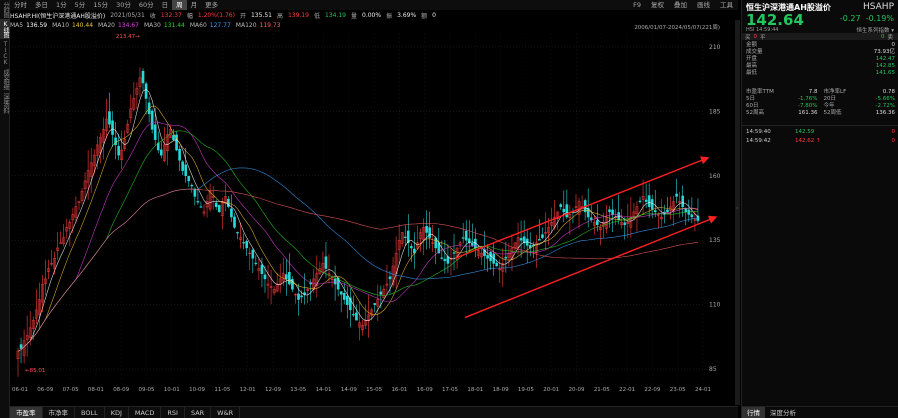 Image resolution: width=898 pixels, height=418 pixels. Describe the element at coordinates (885, 106) in the screenshot. I see `metric-value: -2.72%` at that location.